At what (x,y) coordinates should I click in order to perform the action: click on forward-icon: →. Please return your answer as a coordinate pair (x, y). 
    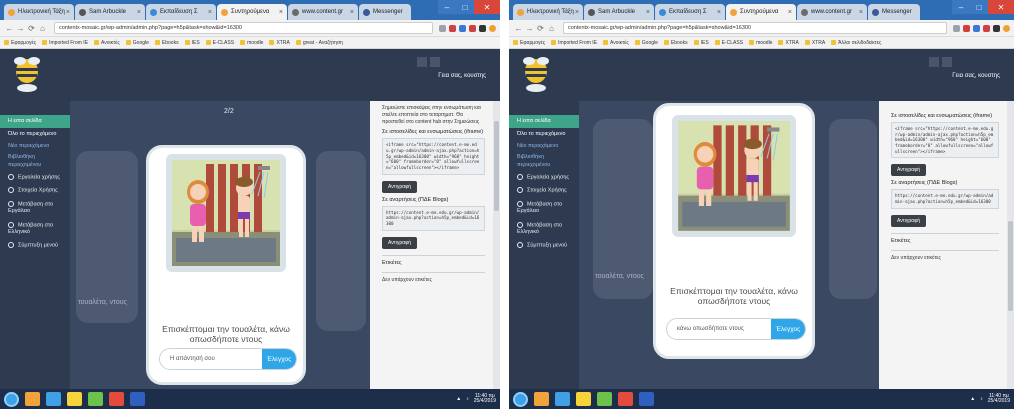
    Looking at the image, I should click on (529, 28).